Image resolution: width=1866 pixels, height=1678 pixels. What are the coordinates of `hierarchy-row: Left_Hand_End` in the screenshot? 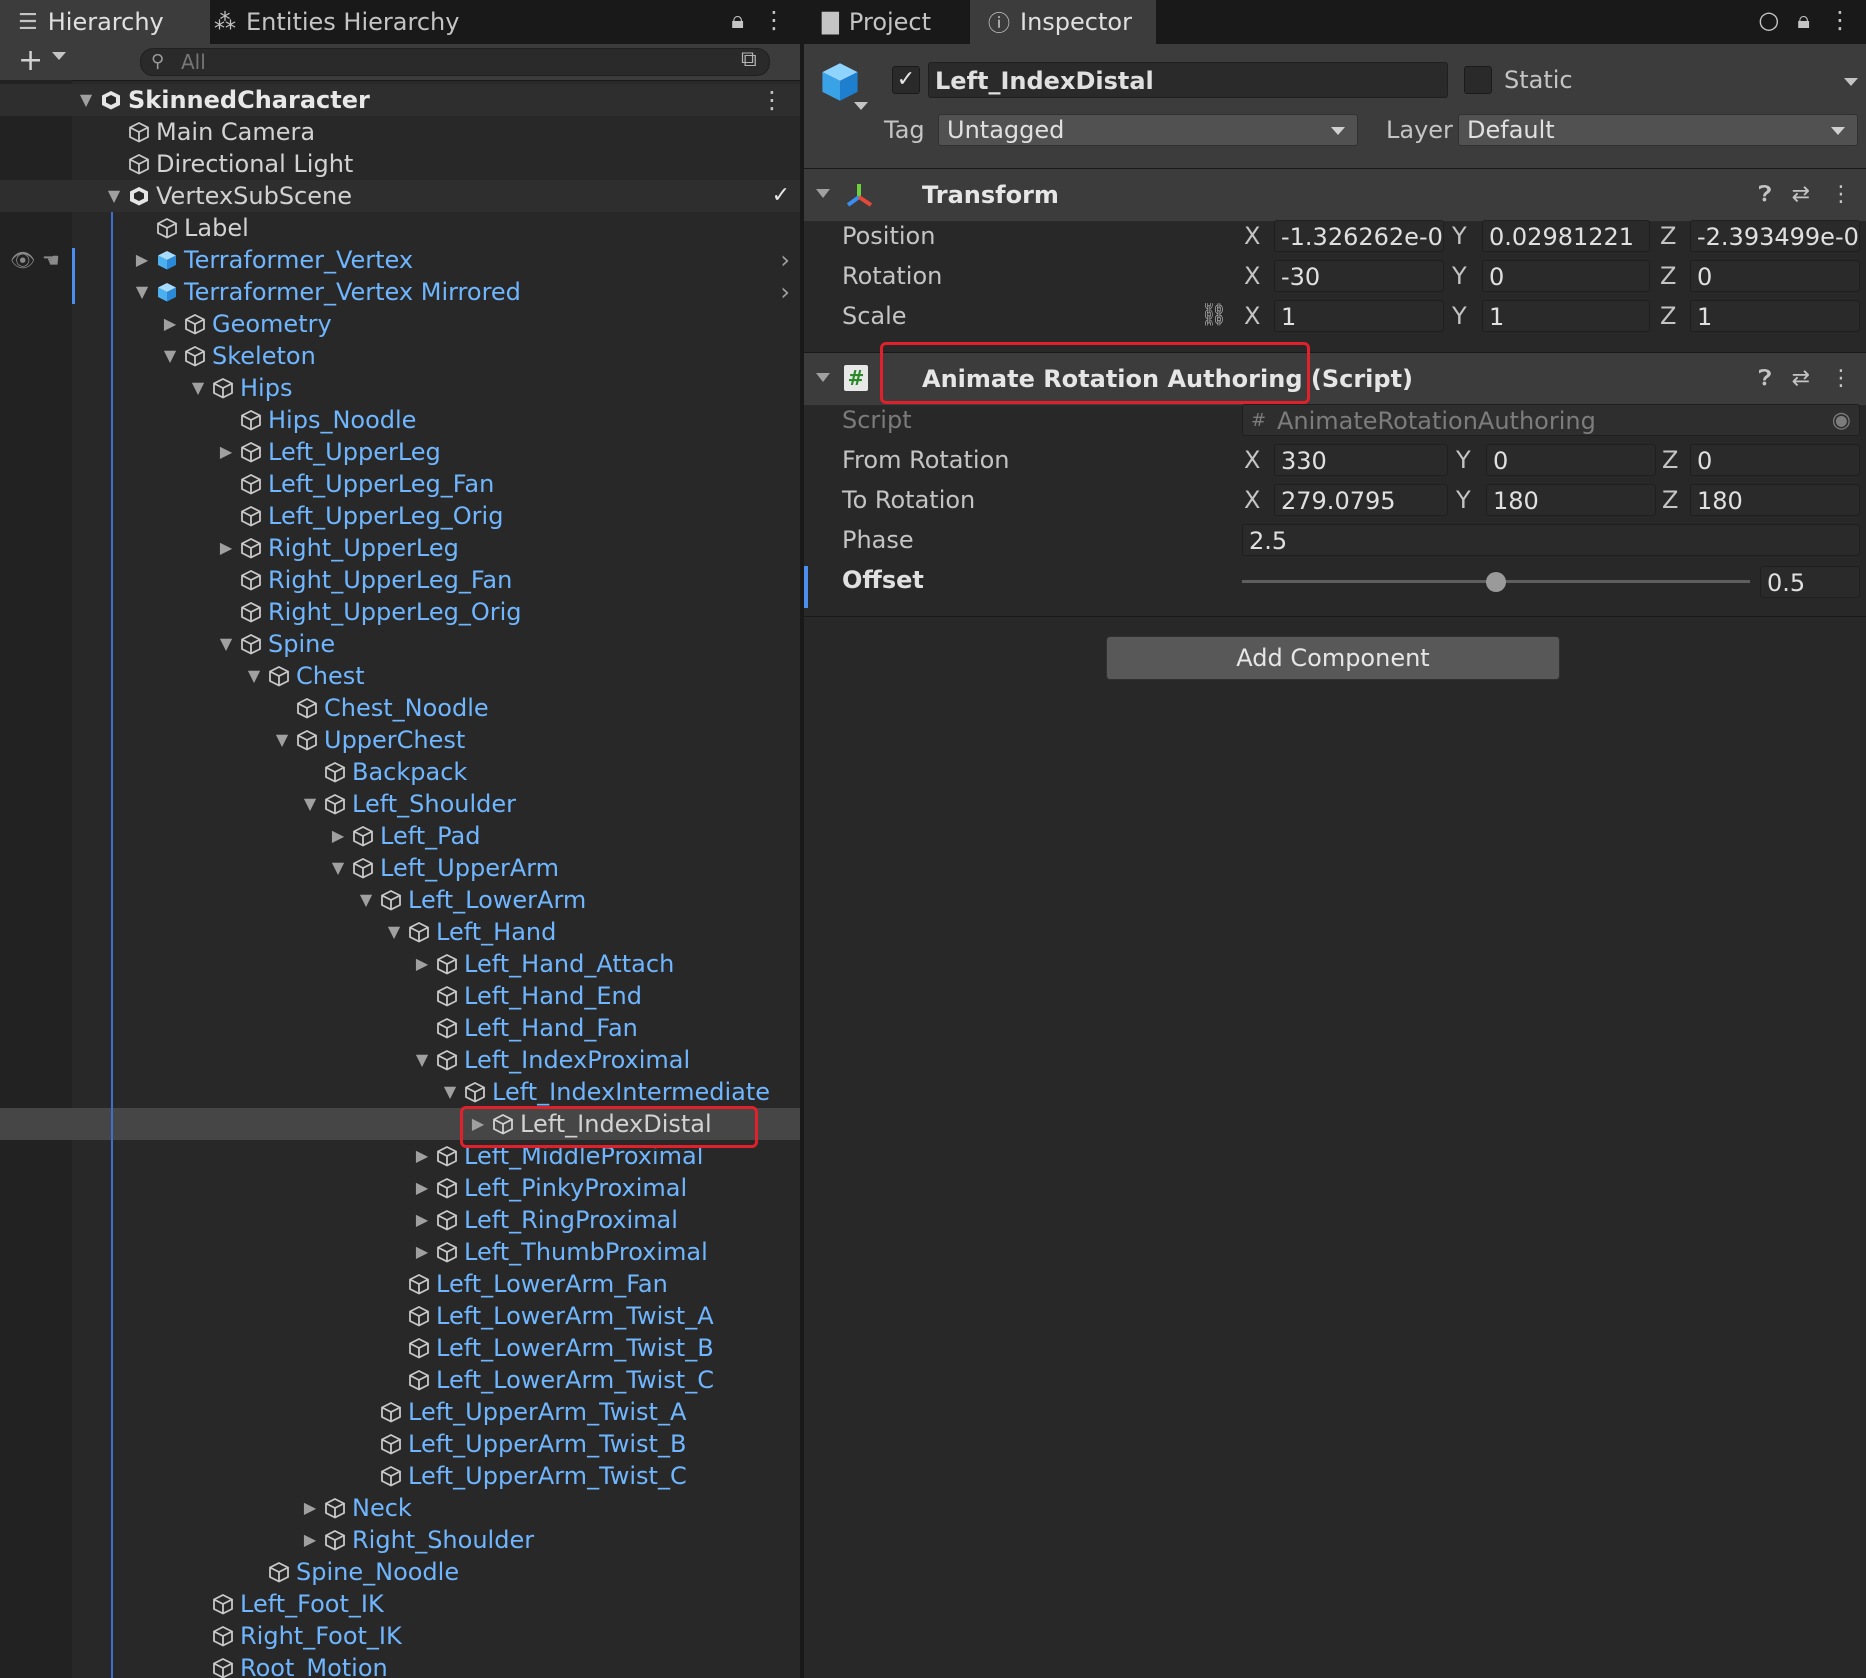 It's located at (400, 996).